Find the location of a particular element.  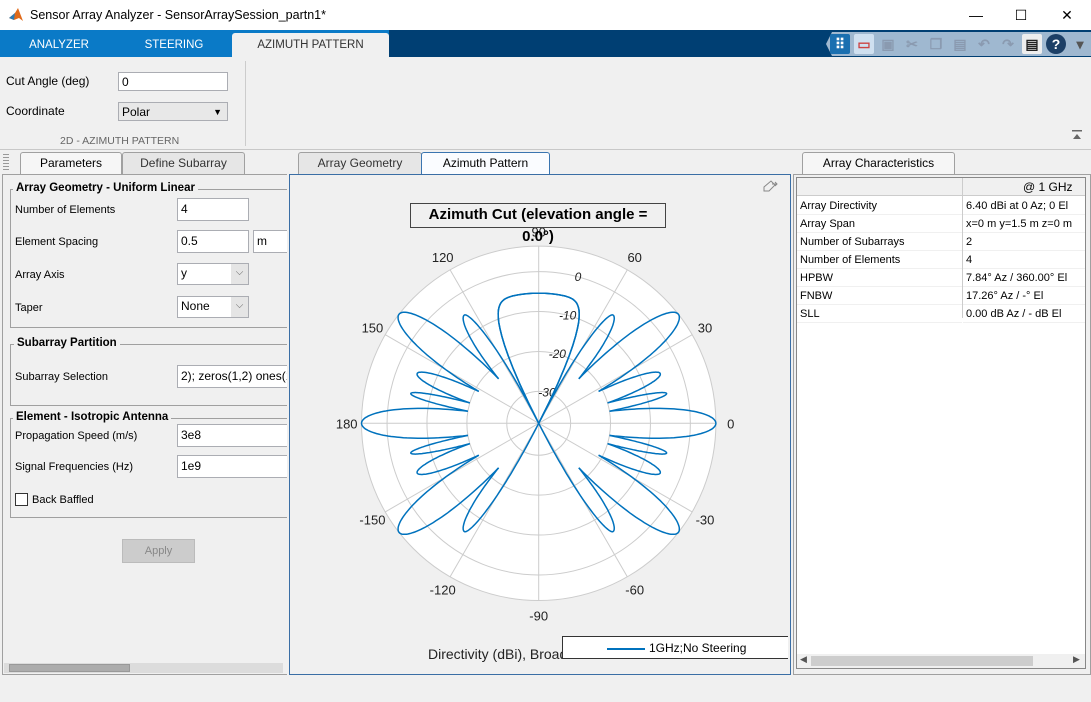

row-value: x=0 m y=1.5 m z=0 m is located at coordinates (1024, 224).